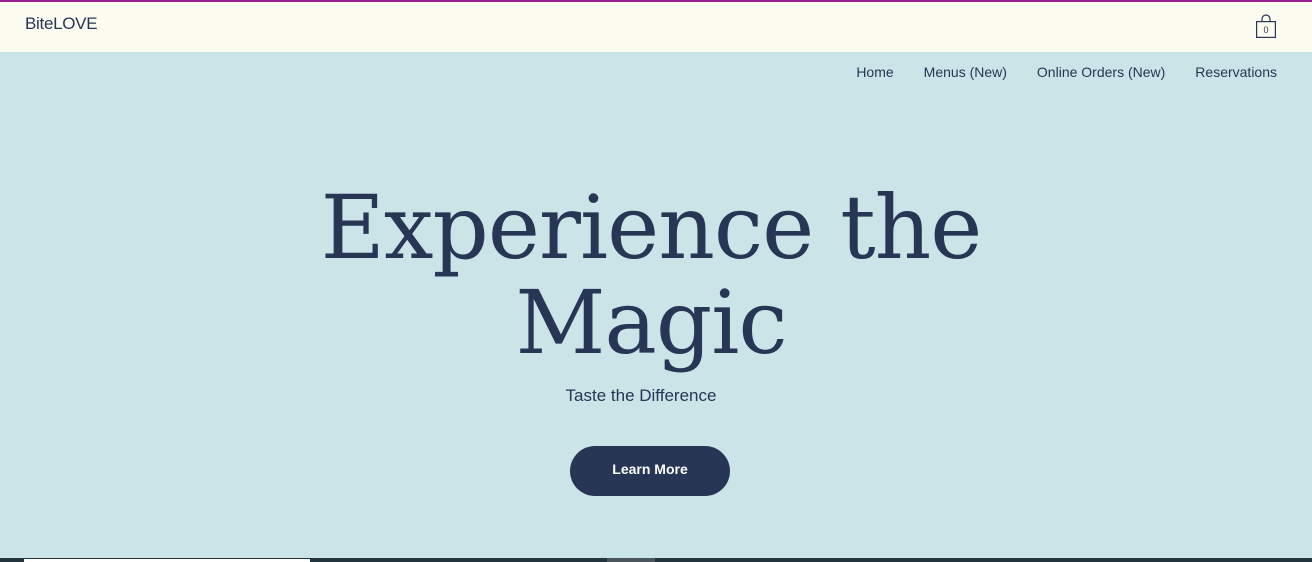 This screenshot has width=1312, height=562. Describe the element at coordinates (656, 560) in the screenshot. I see `next-section-edge` at that location.